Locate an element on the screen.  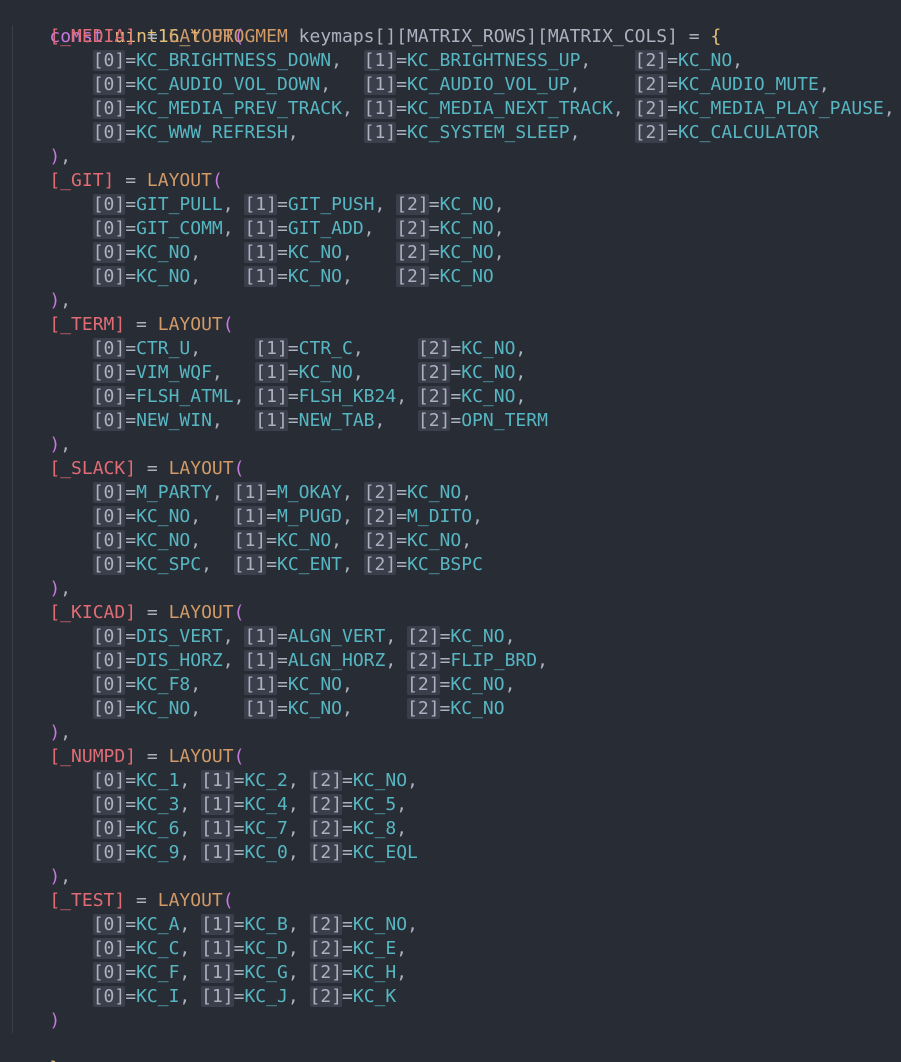
layer-header: [_TEST] = LAYOUT( is located at coordinates (119, 901).